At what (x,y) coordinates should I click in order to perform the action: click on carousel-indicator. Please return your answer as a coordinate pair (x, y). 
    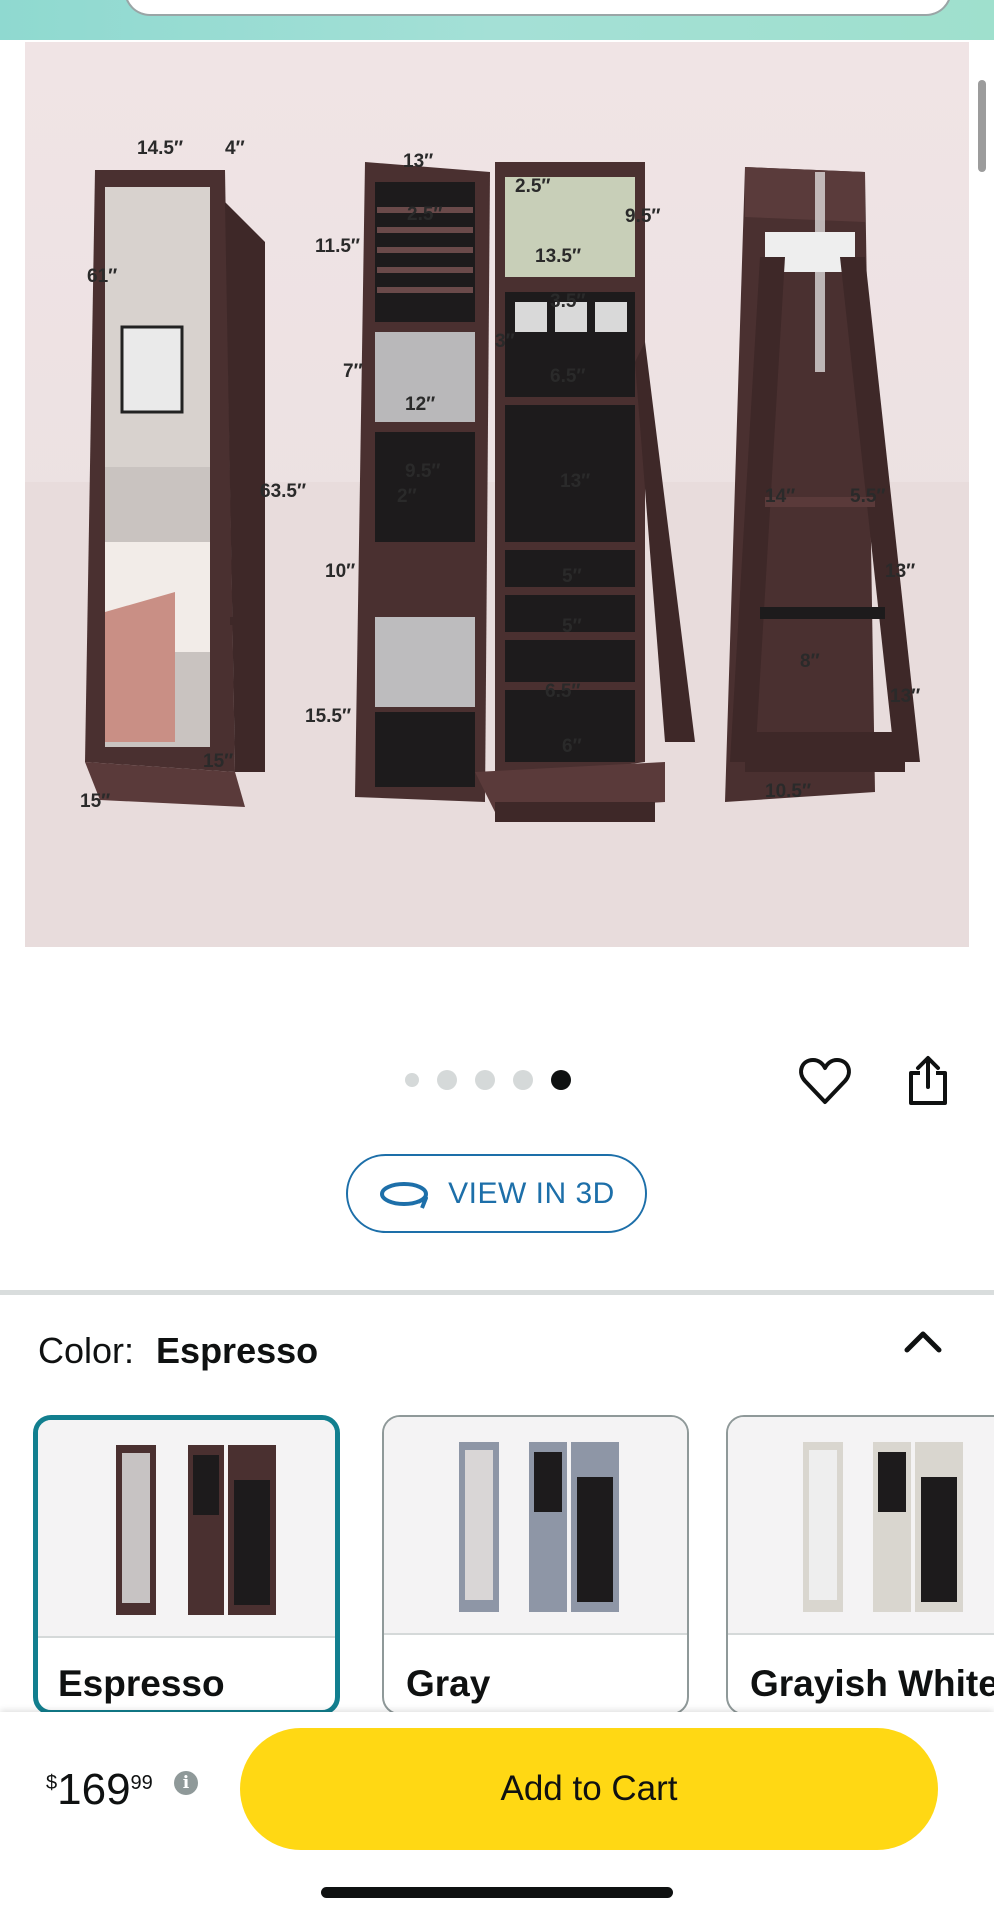
    Looking at the image, I should click on (488, 1080).